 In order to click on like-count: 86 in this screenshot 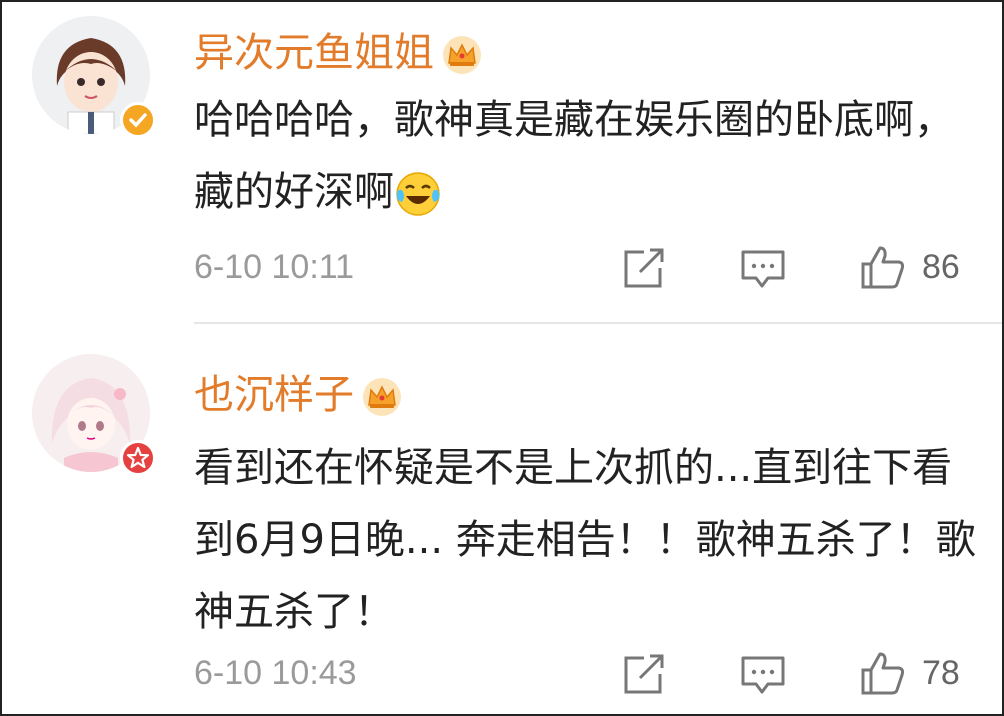, I will do `click(941, 267)`.